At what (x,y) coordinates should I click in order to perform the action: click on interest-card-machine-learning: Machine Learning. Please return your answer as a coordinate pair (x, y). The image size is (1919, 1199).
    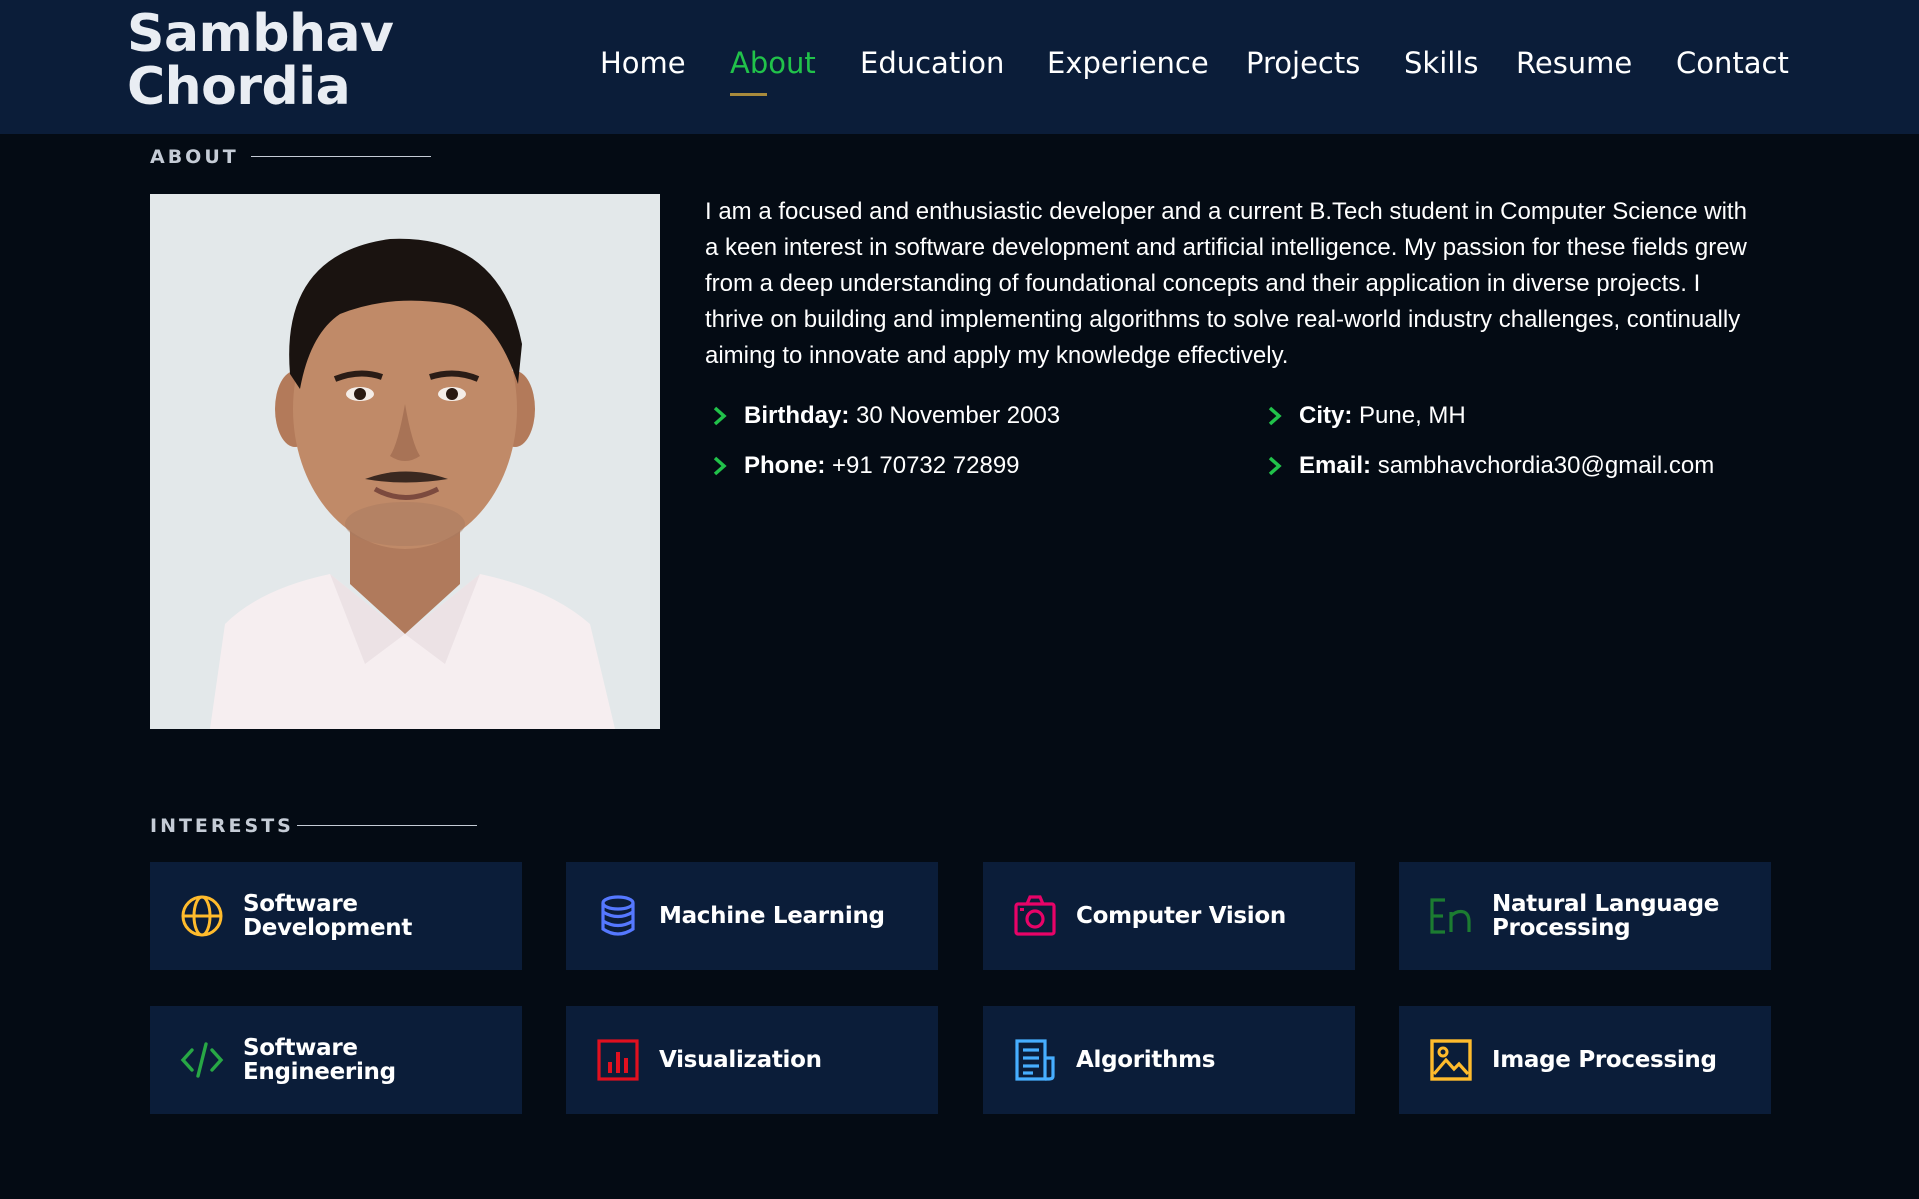
    Looking at the image, I should click on (752, 916).